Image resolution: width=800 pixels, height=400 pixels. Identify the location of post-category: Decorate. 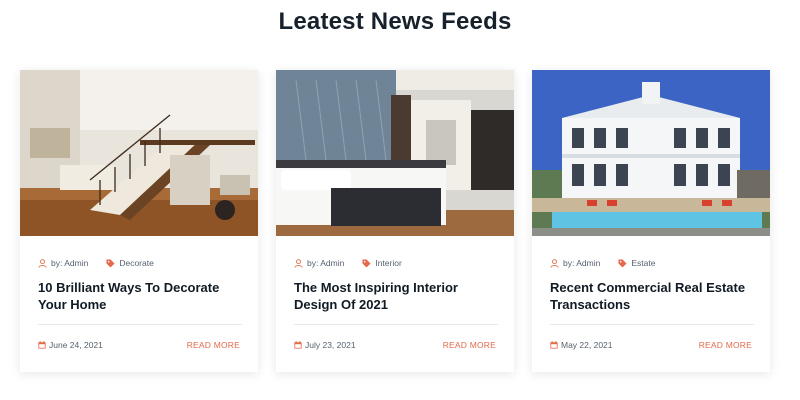
(130, 263).